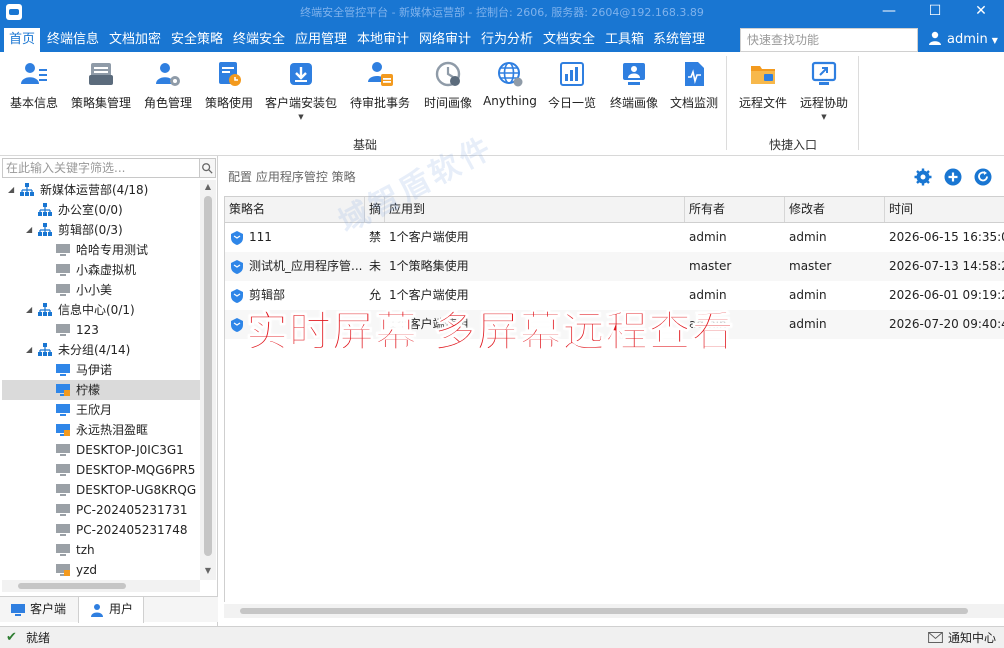  What do you see at coordinates (101, 310) in the screenshot?
I see `tree-node: ◢ 信息中心(0/1)` at bounding box center [101, 310].